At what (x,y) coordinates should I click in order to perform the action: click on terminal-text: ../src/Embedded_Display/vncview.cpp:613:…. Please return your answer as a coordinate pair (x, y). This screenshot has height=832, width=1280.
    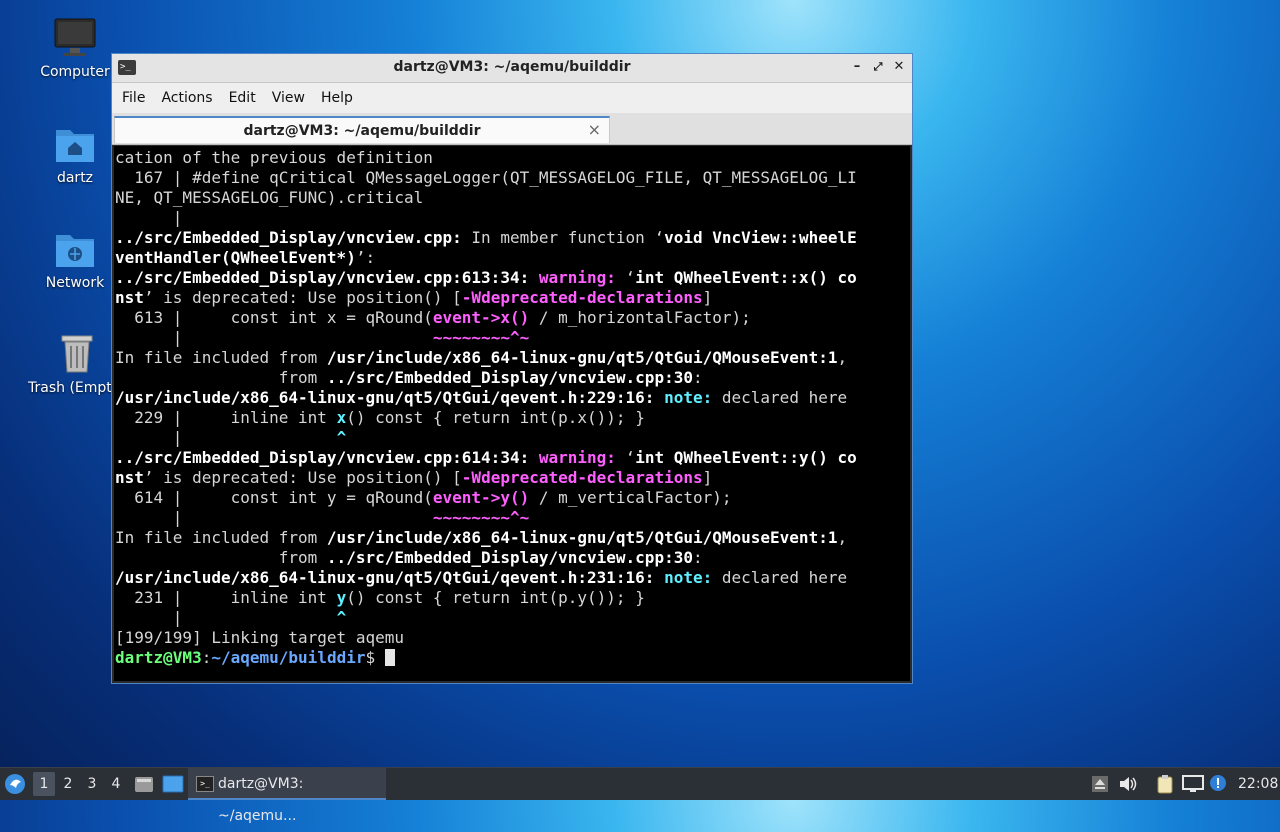
    Looking at the image, I should click on (322, 277).